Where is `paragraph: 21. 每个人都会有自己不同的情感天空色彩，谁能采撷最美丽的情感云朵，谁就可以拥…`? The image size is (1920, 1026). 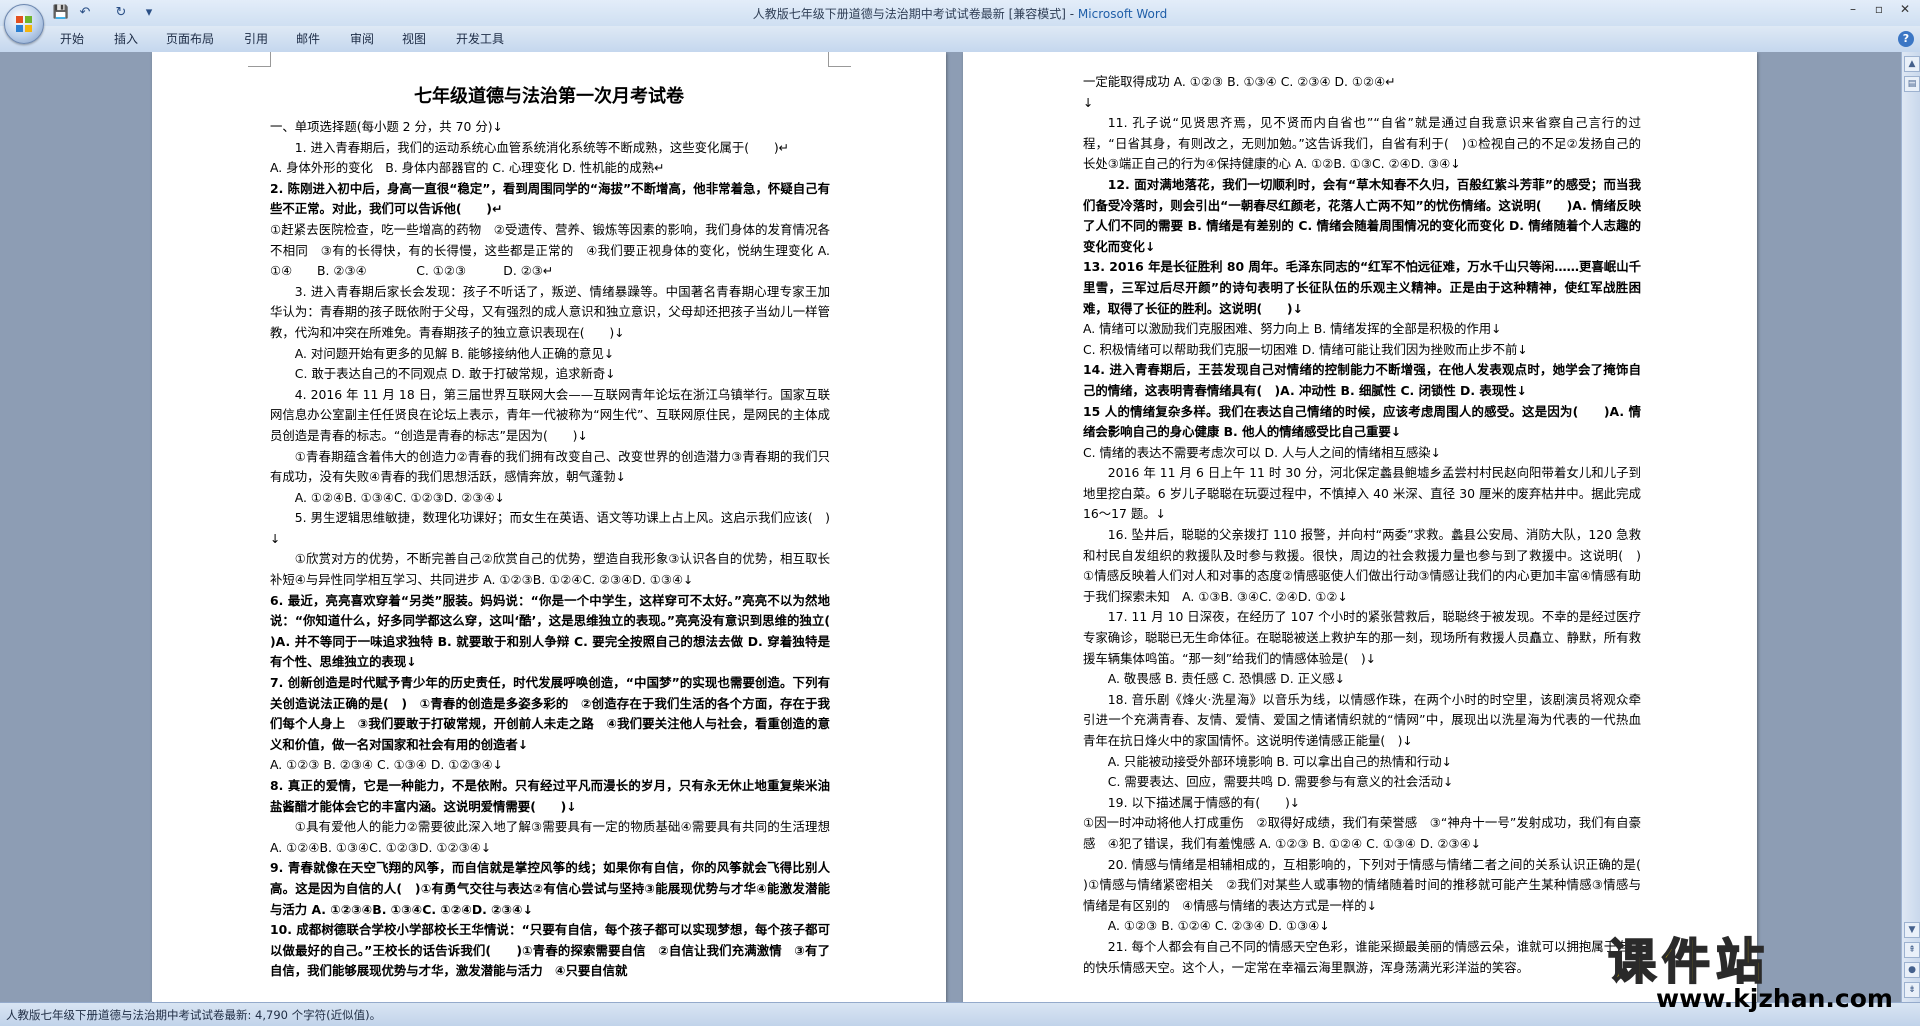
paragraph: 21. 每个人都会有自己不同的情感天空色彩，谁能采撷最美丽的情感云朵，谁就可以拥… is located at coordinates (1362, 956).